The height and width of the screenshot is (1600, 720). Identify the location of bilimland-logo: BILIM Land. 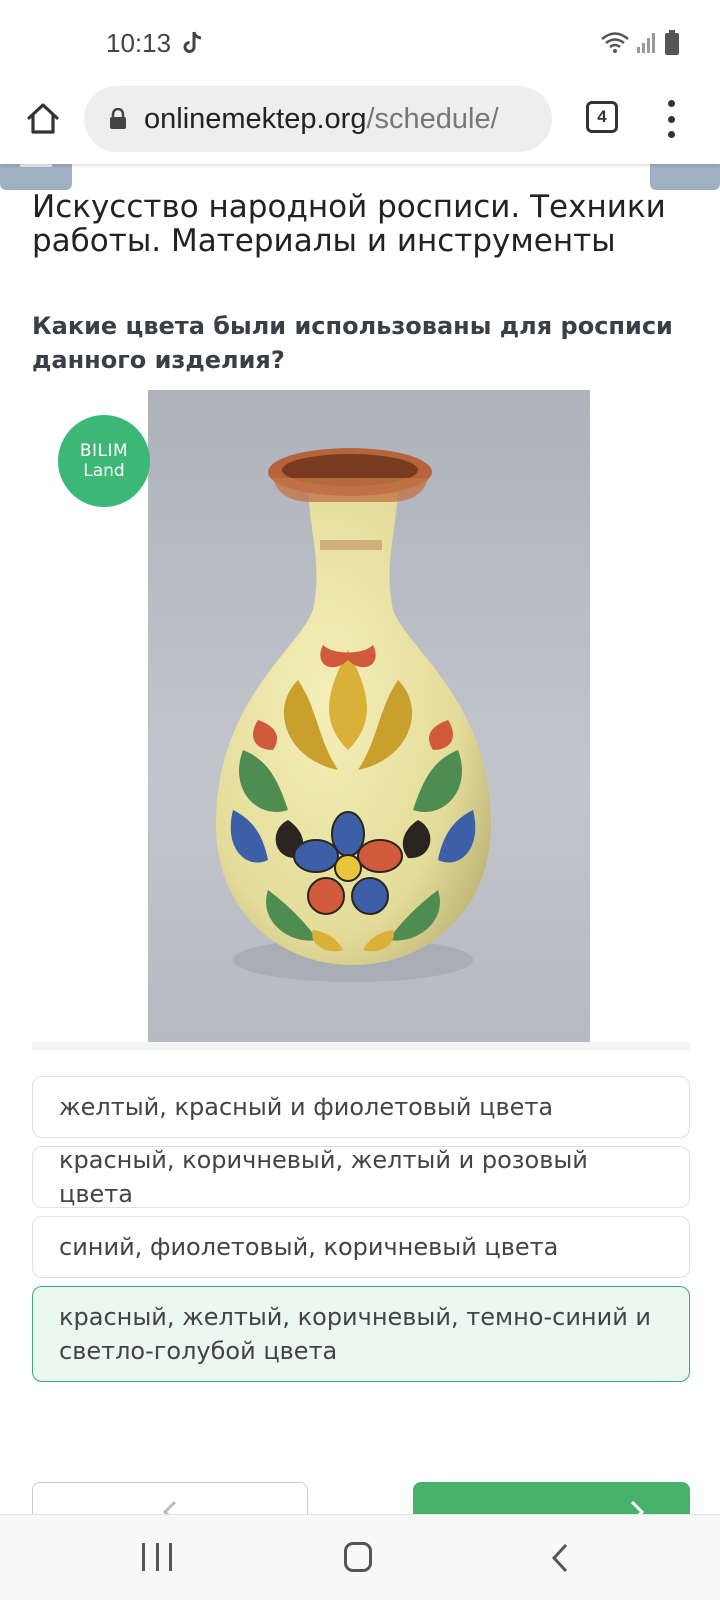
(104, 461).